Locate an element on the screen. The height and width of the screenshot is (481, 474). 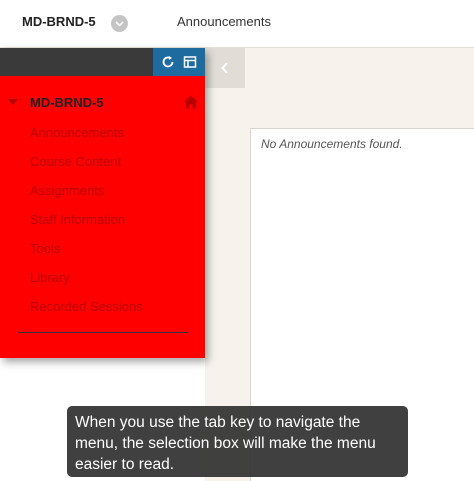
course-menu-tools is located at coordinates (179, 62).